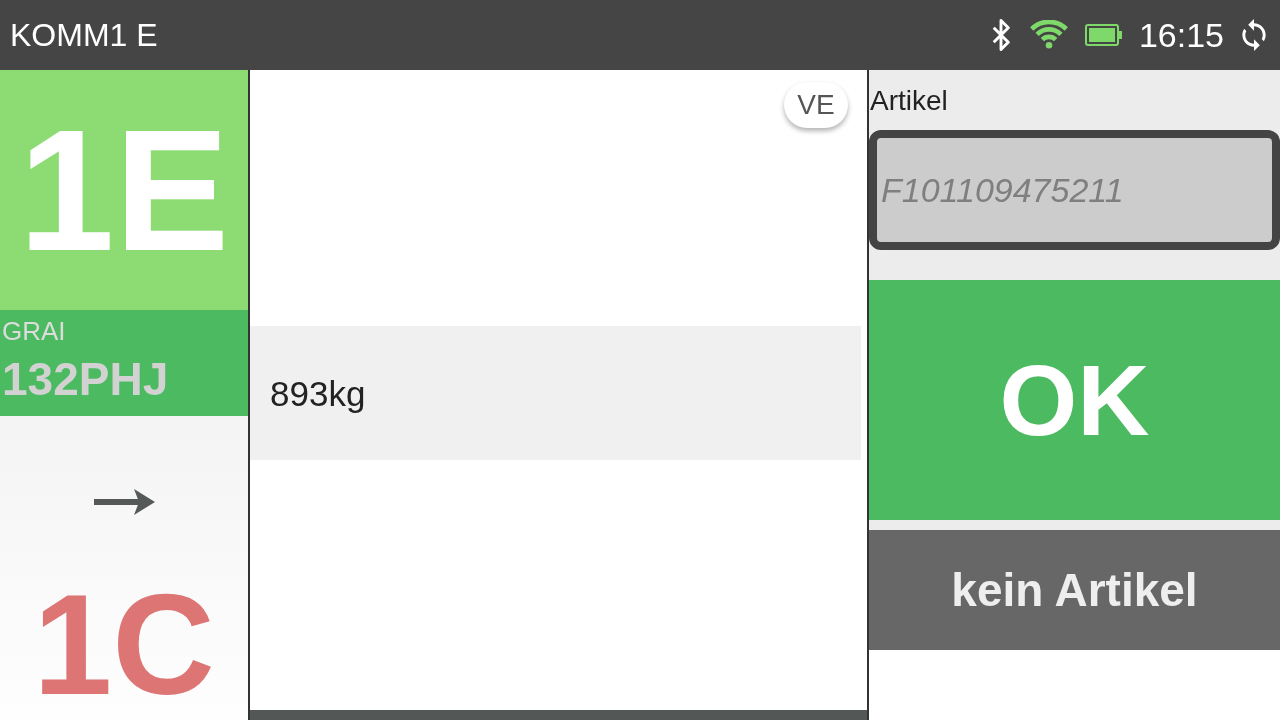 The height and width of the screenshot is (720, 1280). What do you see at coordinates (1000, 35) in the screenshot?
I see `bluetooth-icon` at bounding box center [1000, 35].